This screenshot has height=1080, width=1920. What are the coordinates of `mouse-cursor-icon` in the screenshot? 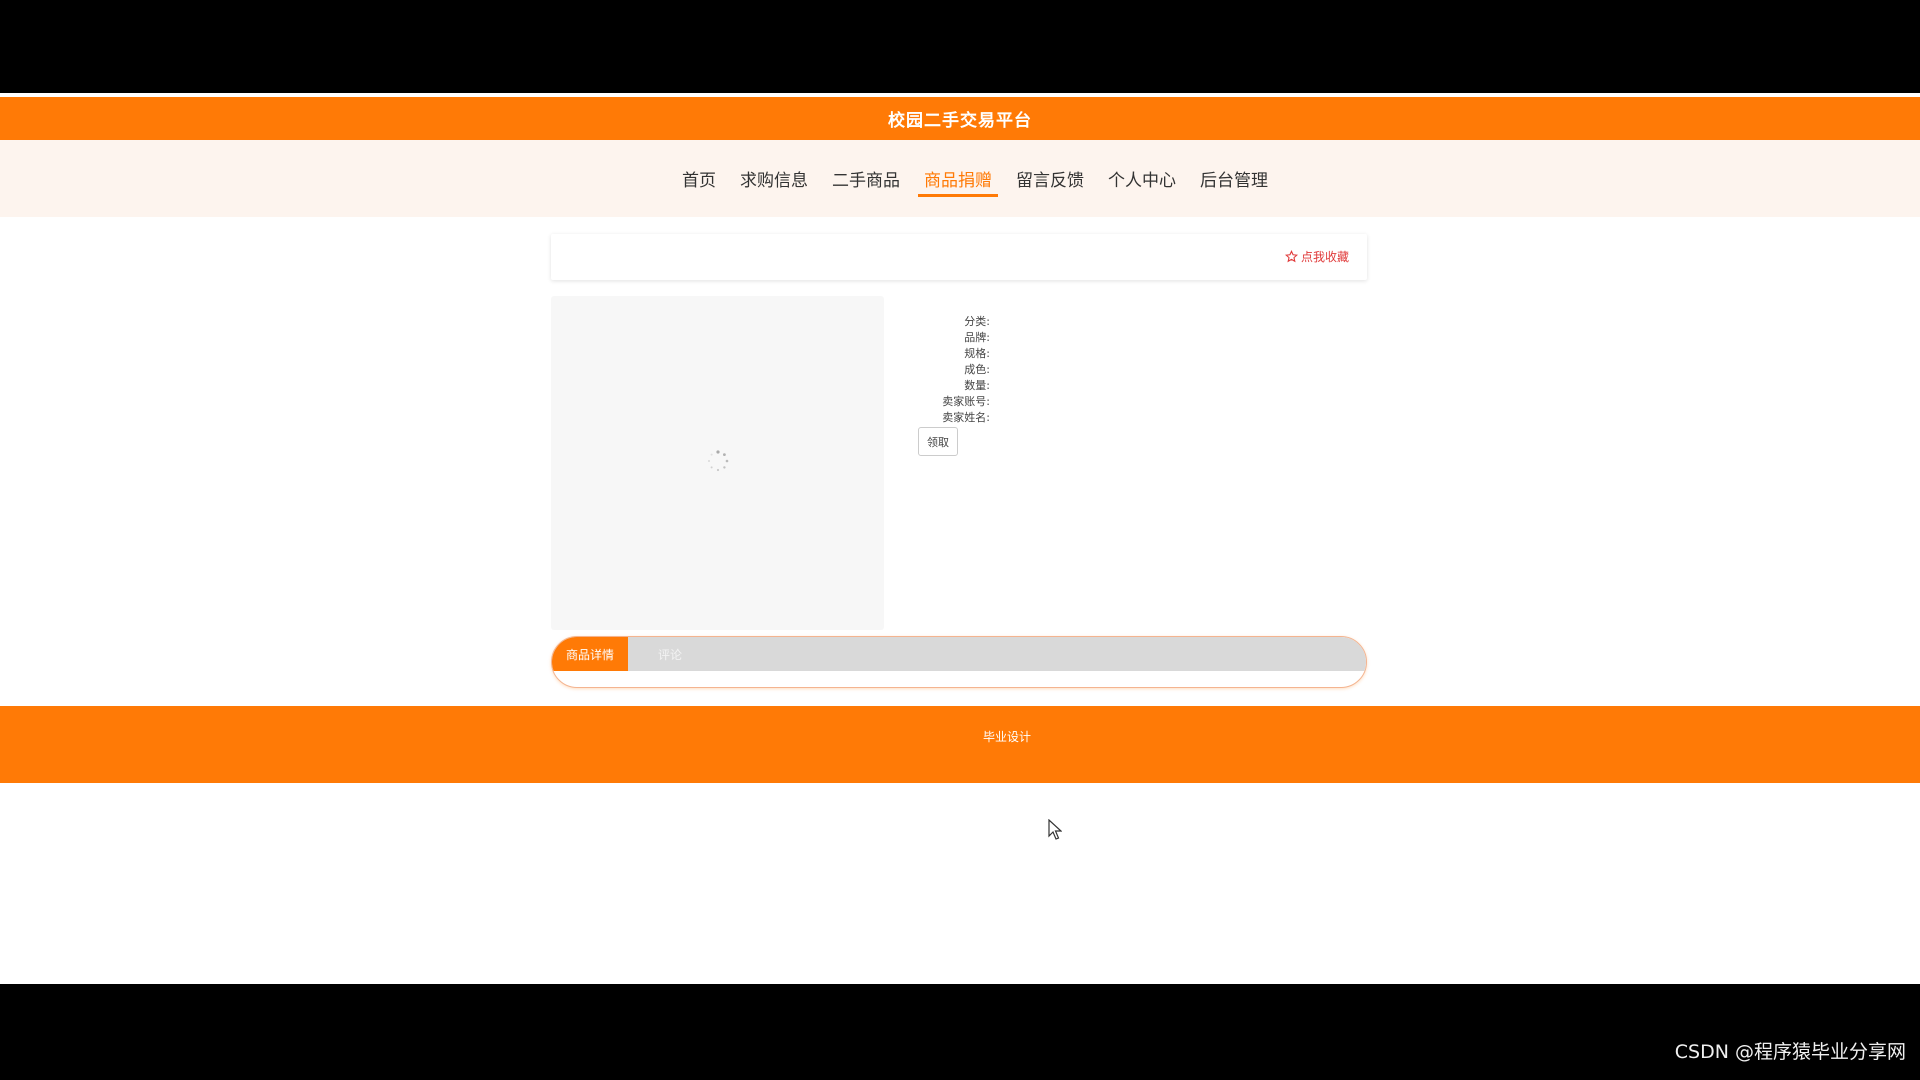 It's located at (1055, 829).